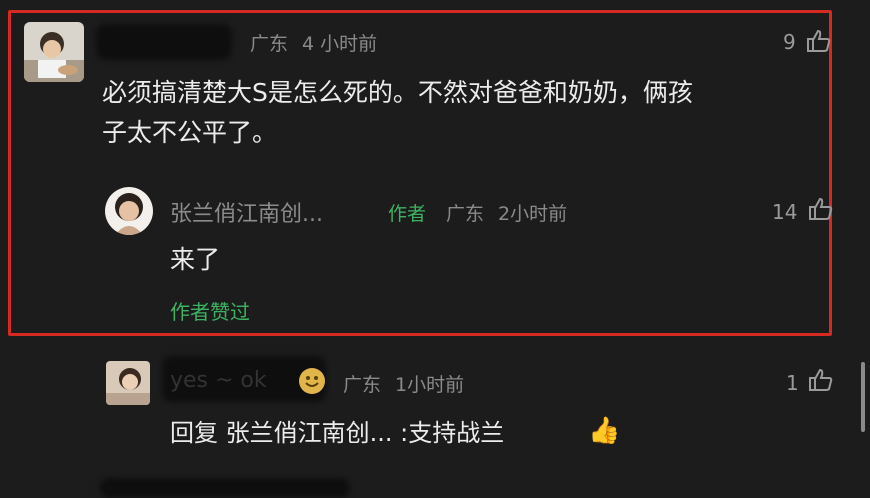 The width and height of the screenshot is (870, 498). I want to click on like-count: 9, so click(789, 42).